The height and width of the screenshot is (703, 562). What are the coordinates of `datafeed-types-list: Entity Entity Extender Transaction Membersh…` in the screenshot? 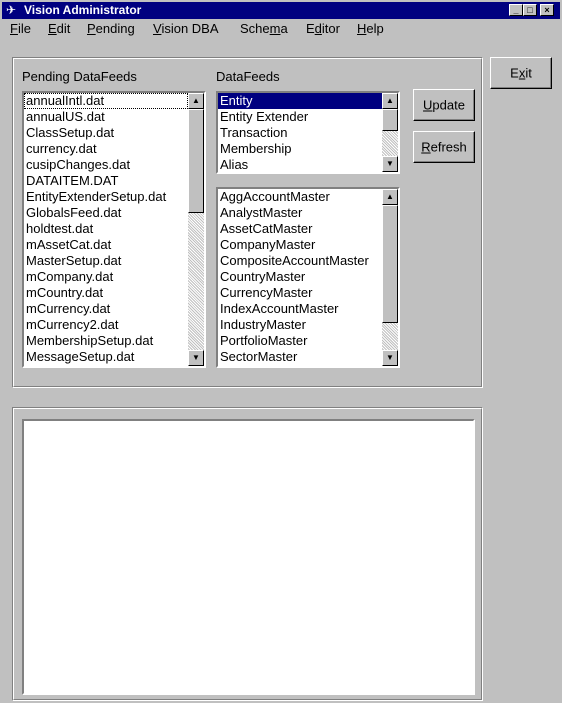 It's located at (308, 132).